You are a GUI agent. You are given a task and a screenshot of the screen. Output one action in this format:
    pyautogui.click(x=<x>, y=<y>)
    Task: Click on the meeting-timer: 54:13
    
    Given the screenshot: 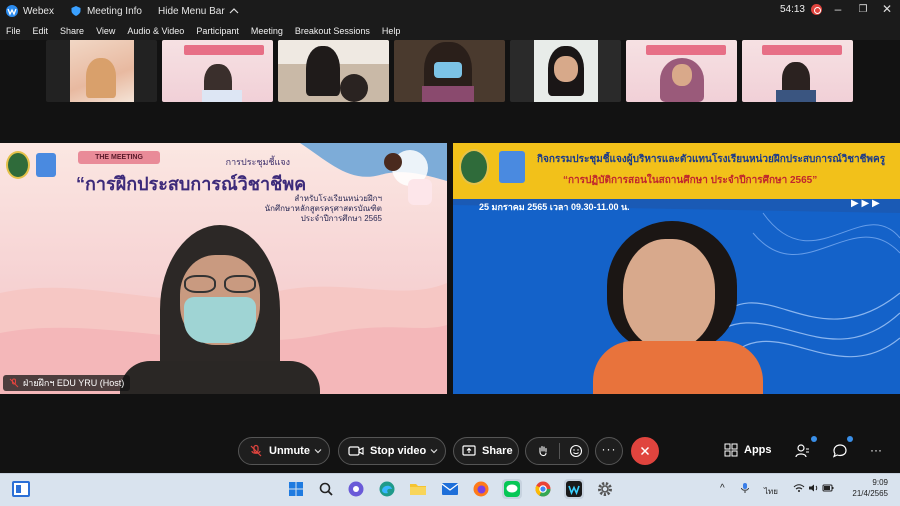 What is the action you would take?
    pyautogui.click(x=801, y=9)
    